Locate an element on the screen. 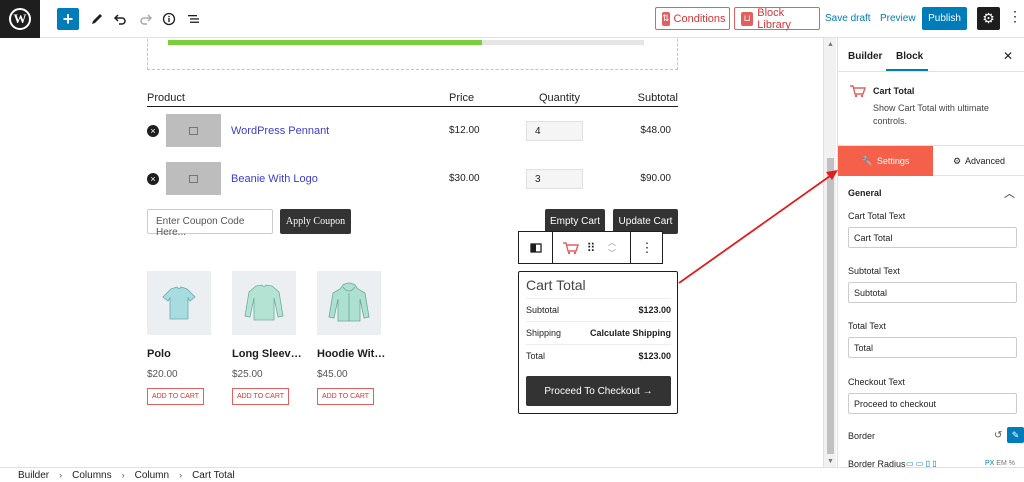  undo-icon is located at coordinates (120, 19).